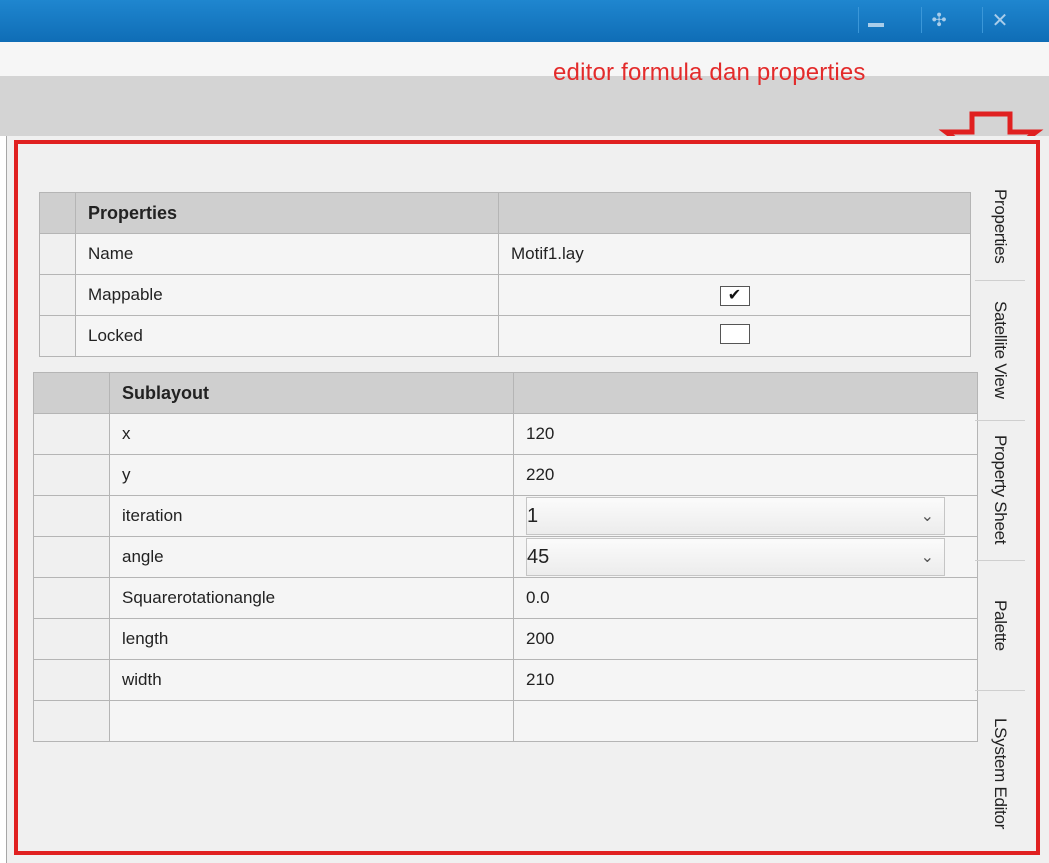 The image size is (1049, 863). I want to click on tab-label: Property Sheet, so click(1000, 490).